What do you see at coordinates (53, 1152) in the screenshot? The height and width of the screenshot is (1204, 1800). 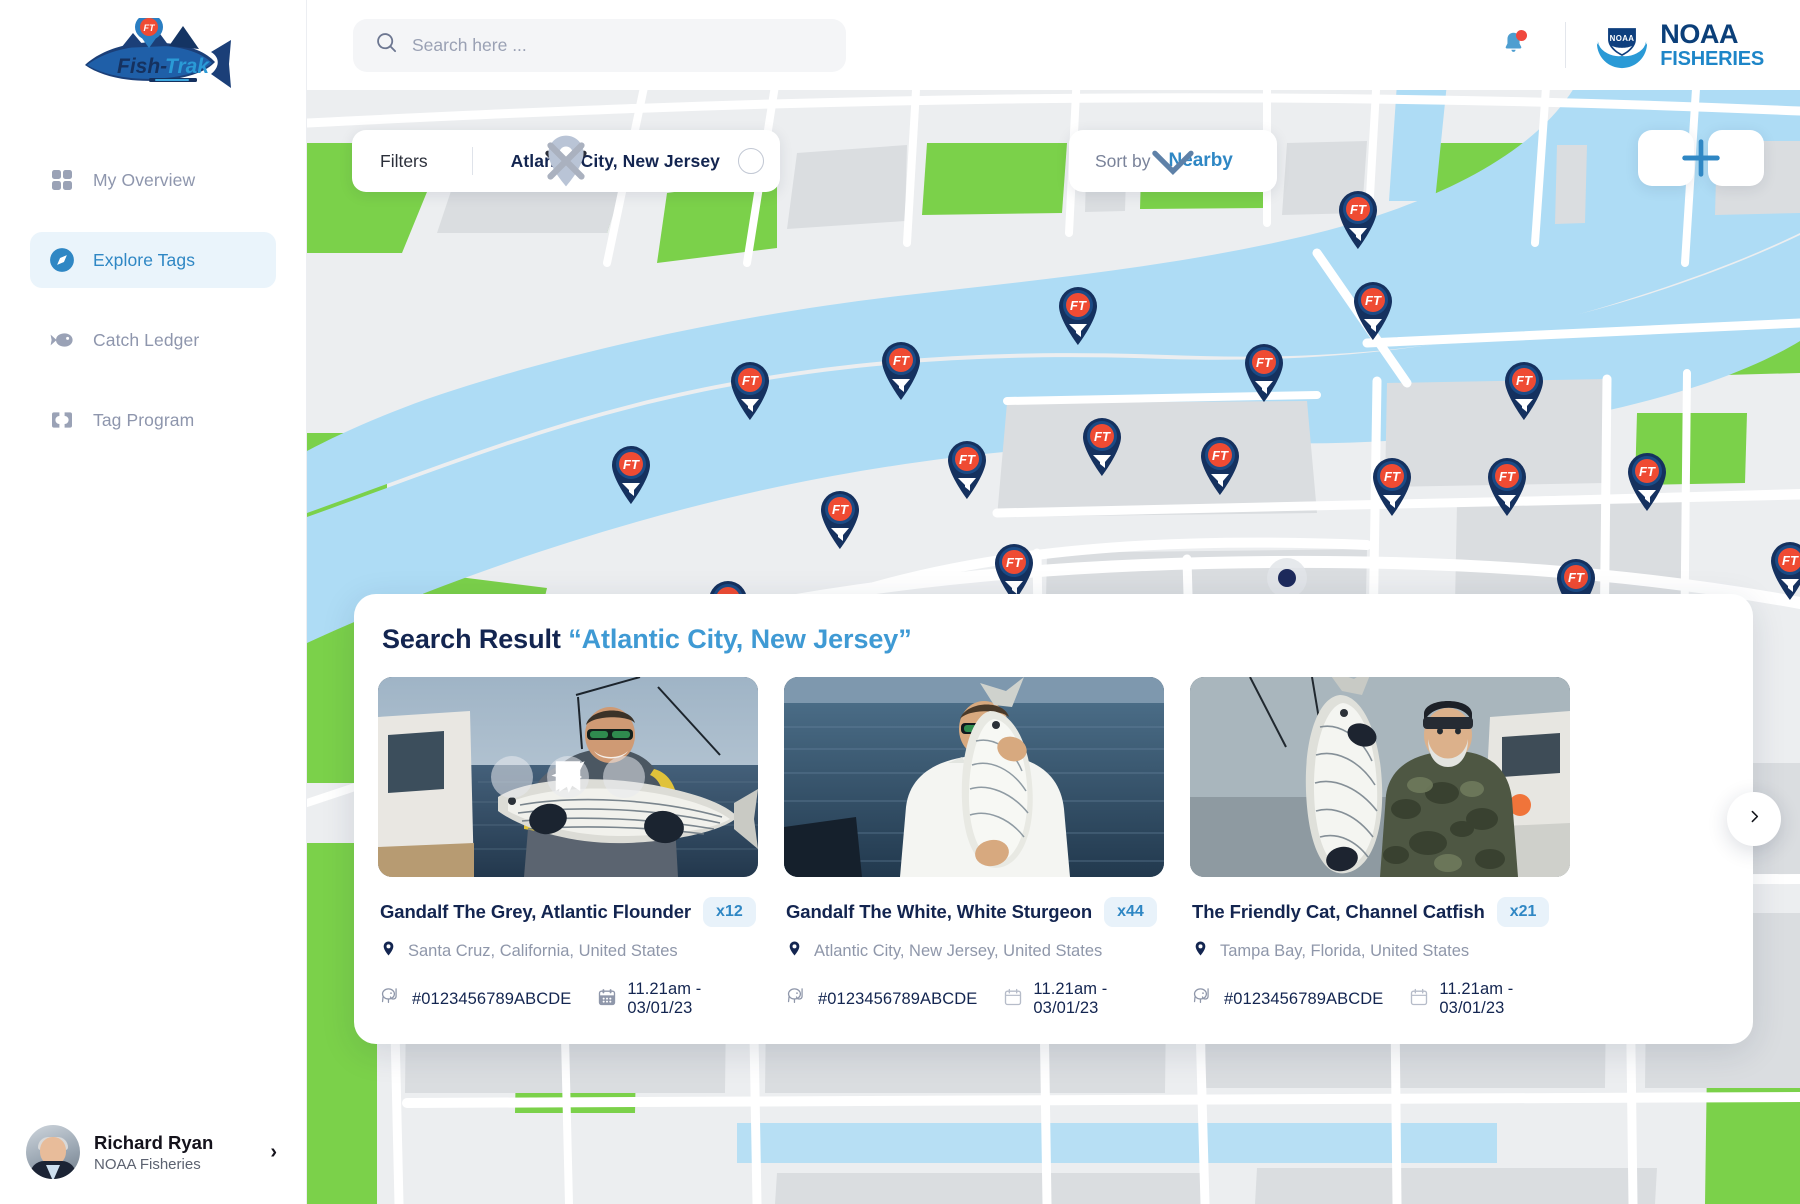 I see `avatar` at bounding box center [53, 1152].